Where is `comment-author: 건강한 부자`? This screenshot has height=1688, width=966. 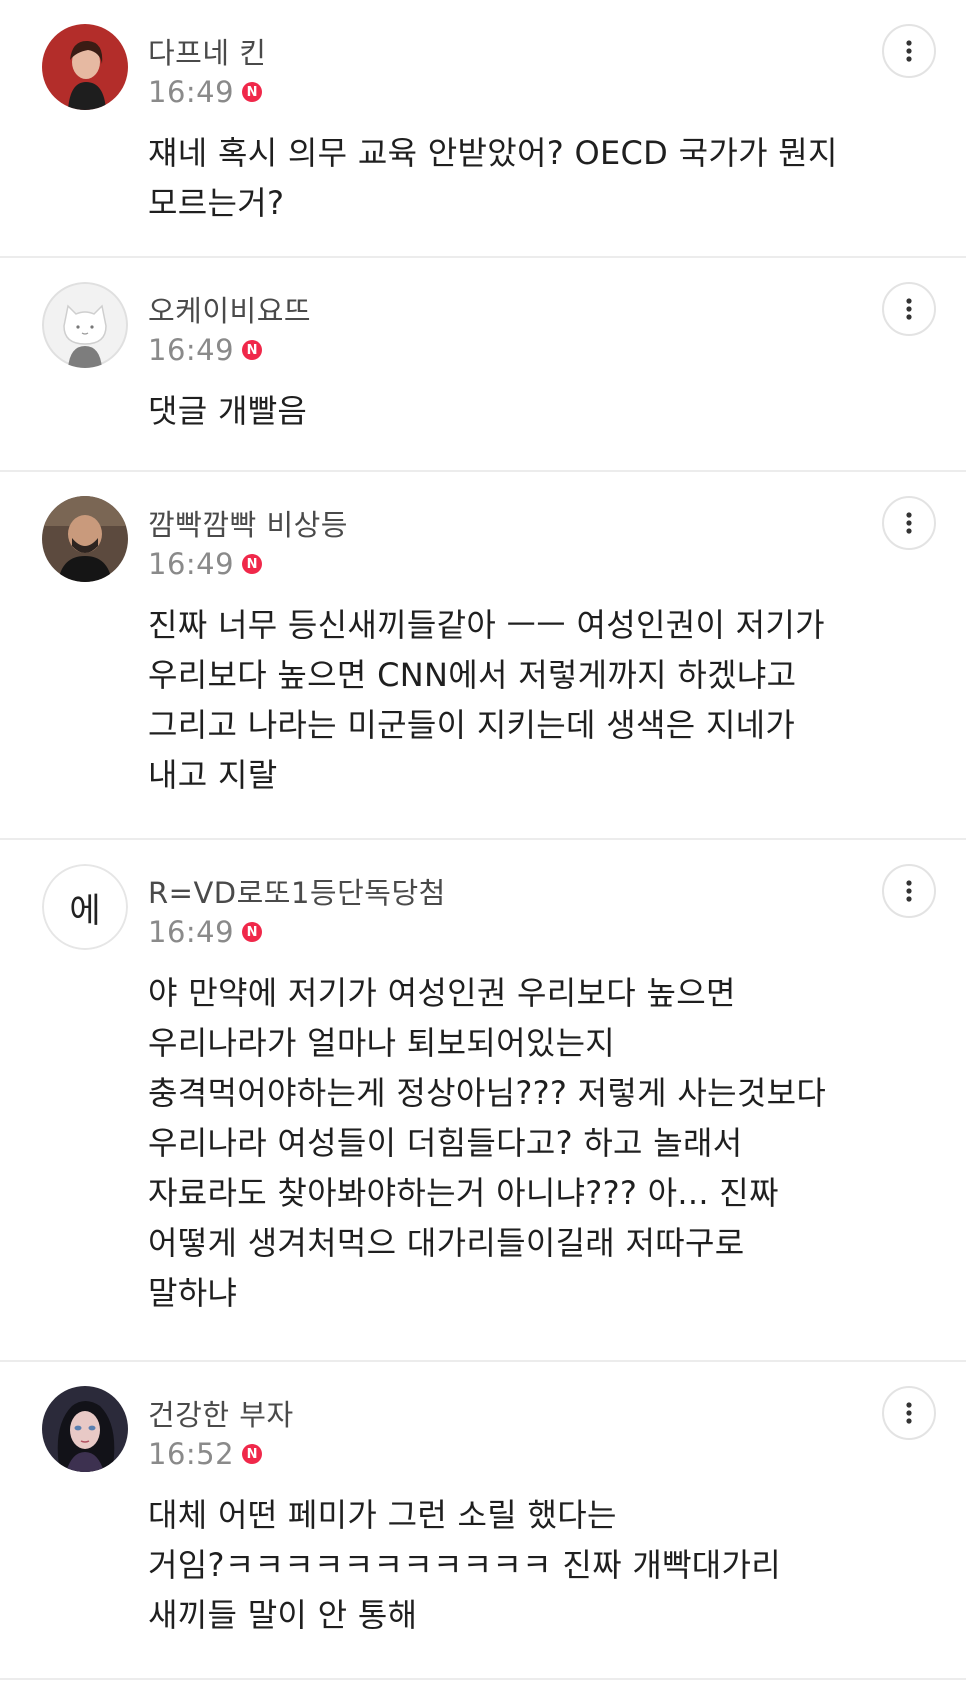 comment-author: 건강한 부자 is located at coordinates (221, 1413).